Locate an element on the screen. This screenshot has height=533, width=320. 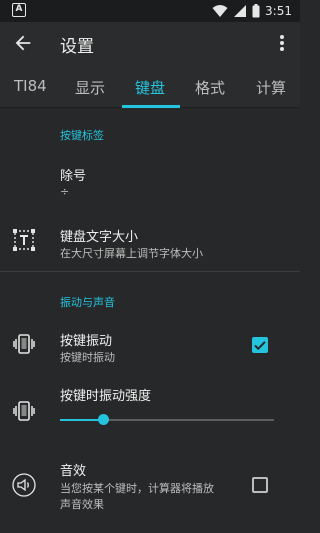
pref-value: ÷ is located at coordinates (65, 191).